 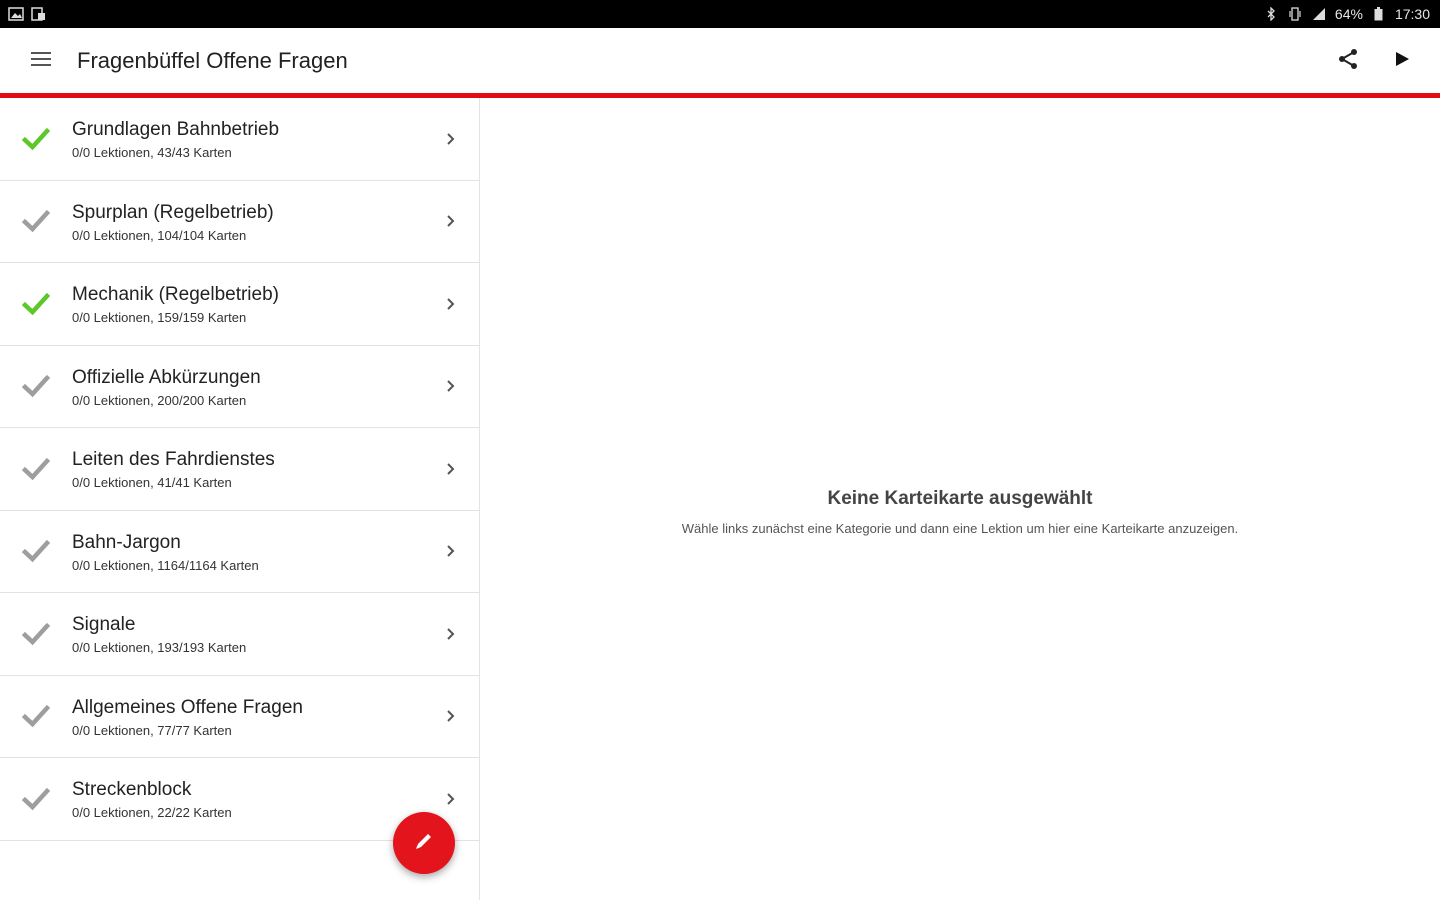 I want to click on play-button, so click(x=1402, y=61).